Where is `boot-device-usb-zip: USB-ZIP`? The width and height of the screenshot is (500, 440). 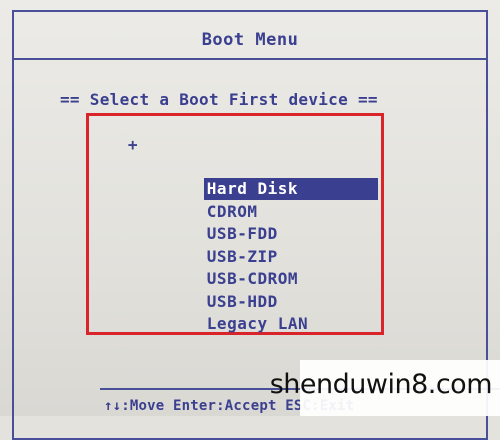 boot-device-usb-zip: USB-ZIP is located at coordinates (252, 234).